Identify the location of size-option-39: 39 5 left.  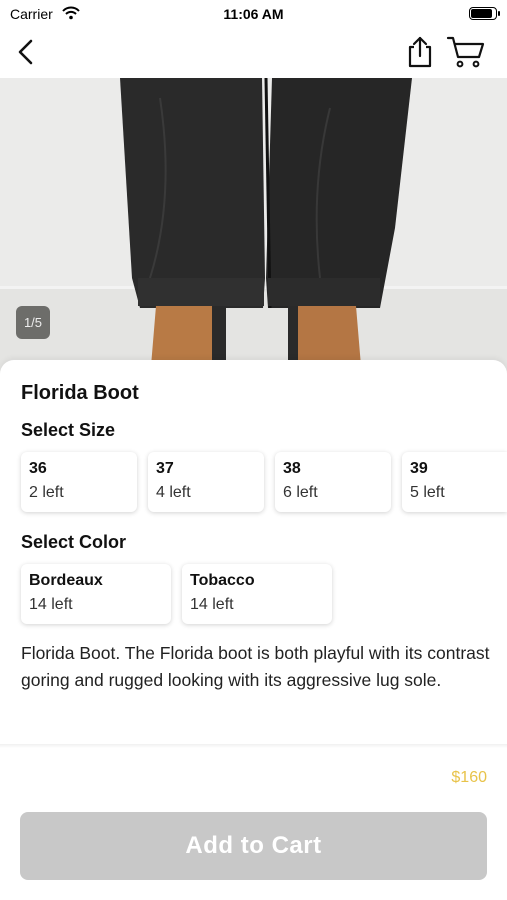
(454, 482).